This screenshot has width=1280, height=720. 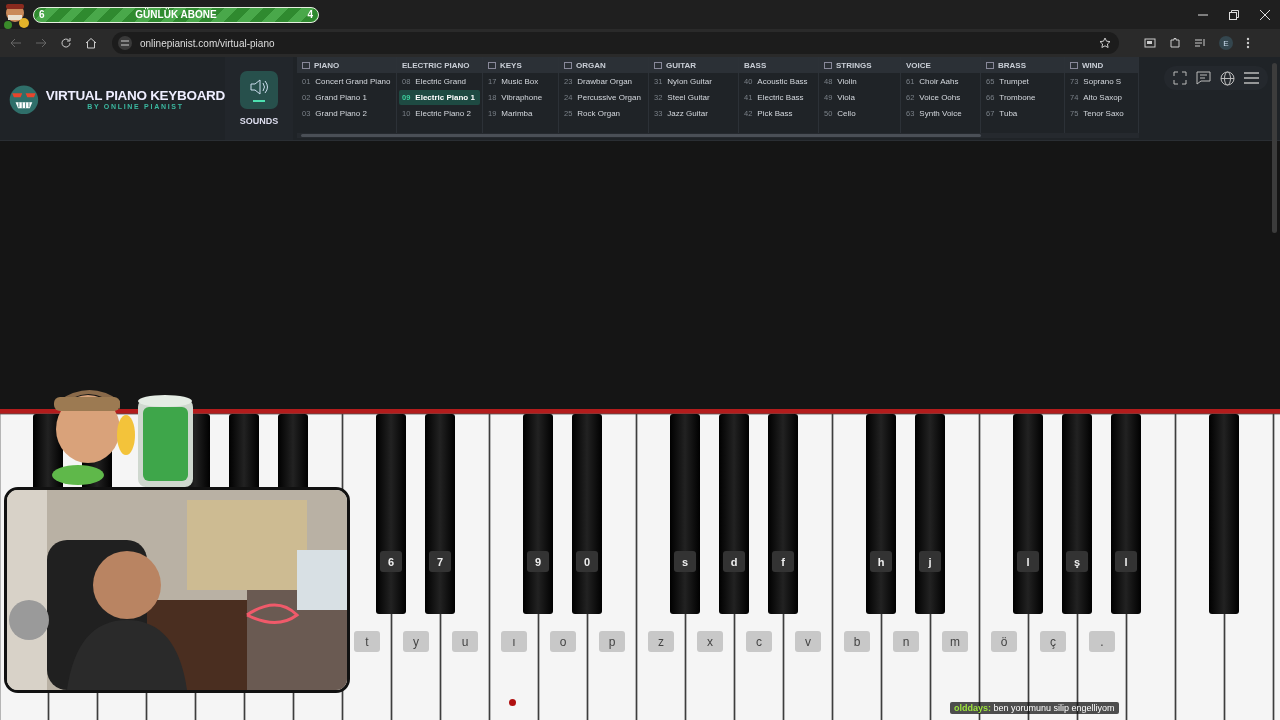 What do you see at coordinates (1105, 43) in the screenshot?
I see `star-icon` at bounding box center [1105, 43].